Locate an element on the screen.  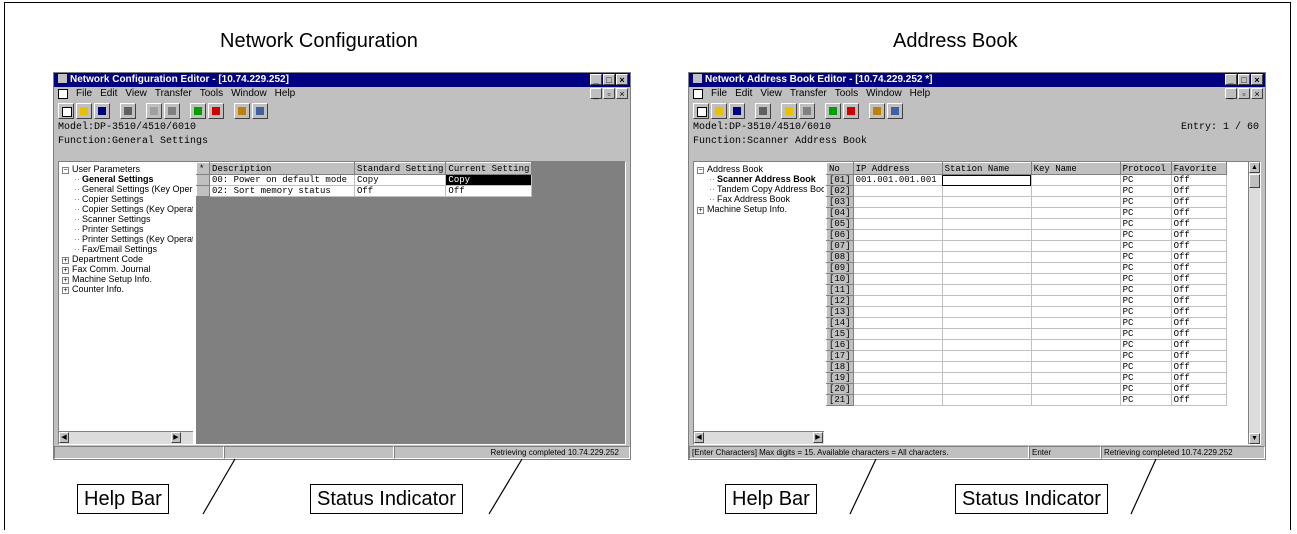
help-bar-leader-left is located at coordinates (219, 486).